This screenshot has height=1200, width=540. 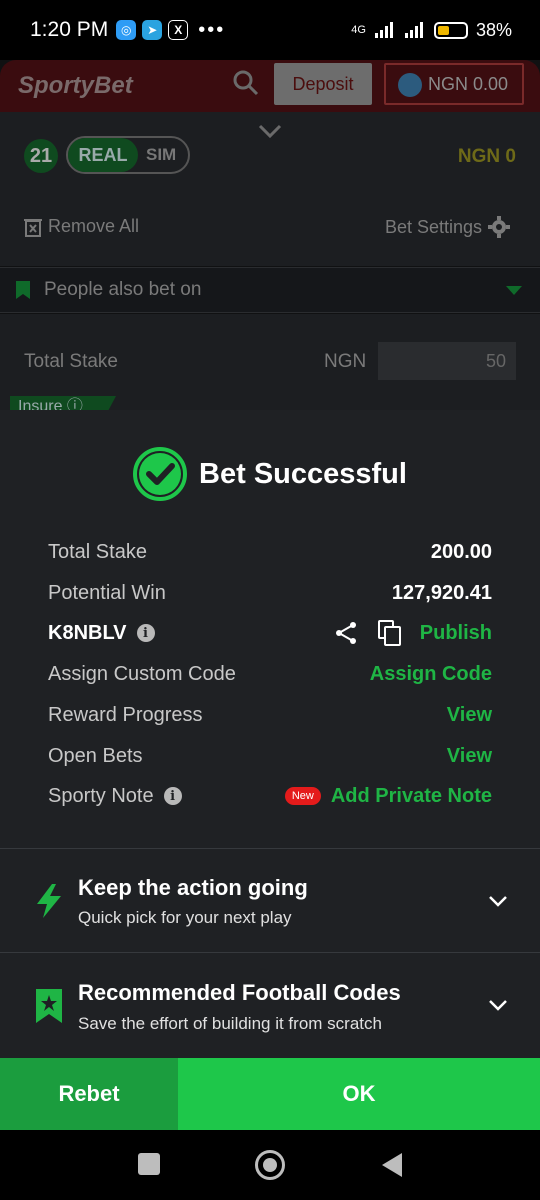 What do you see at coordinates (302, 796) in the screenshot?
I see `new-badge: New` at bounding box center [302, 796].